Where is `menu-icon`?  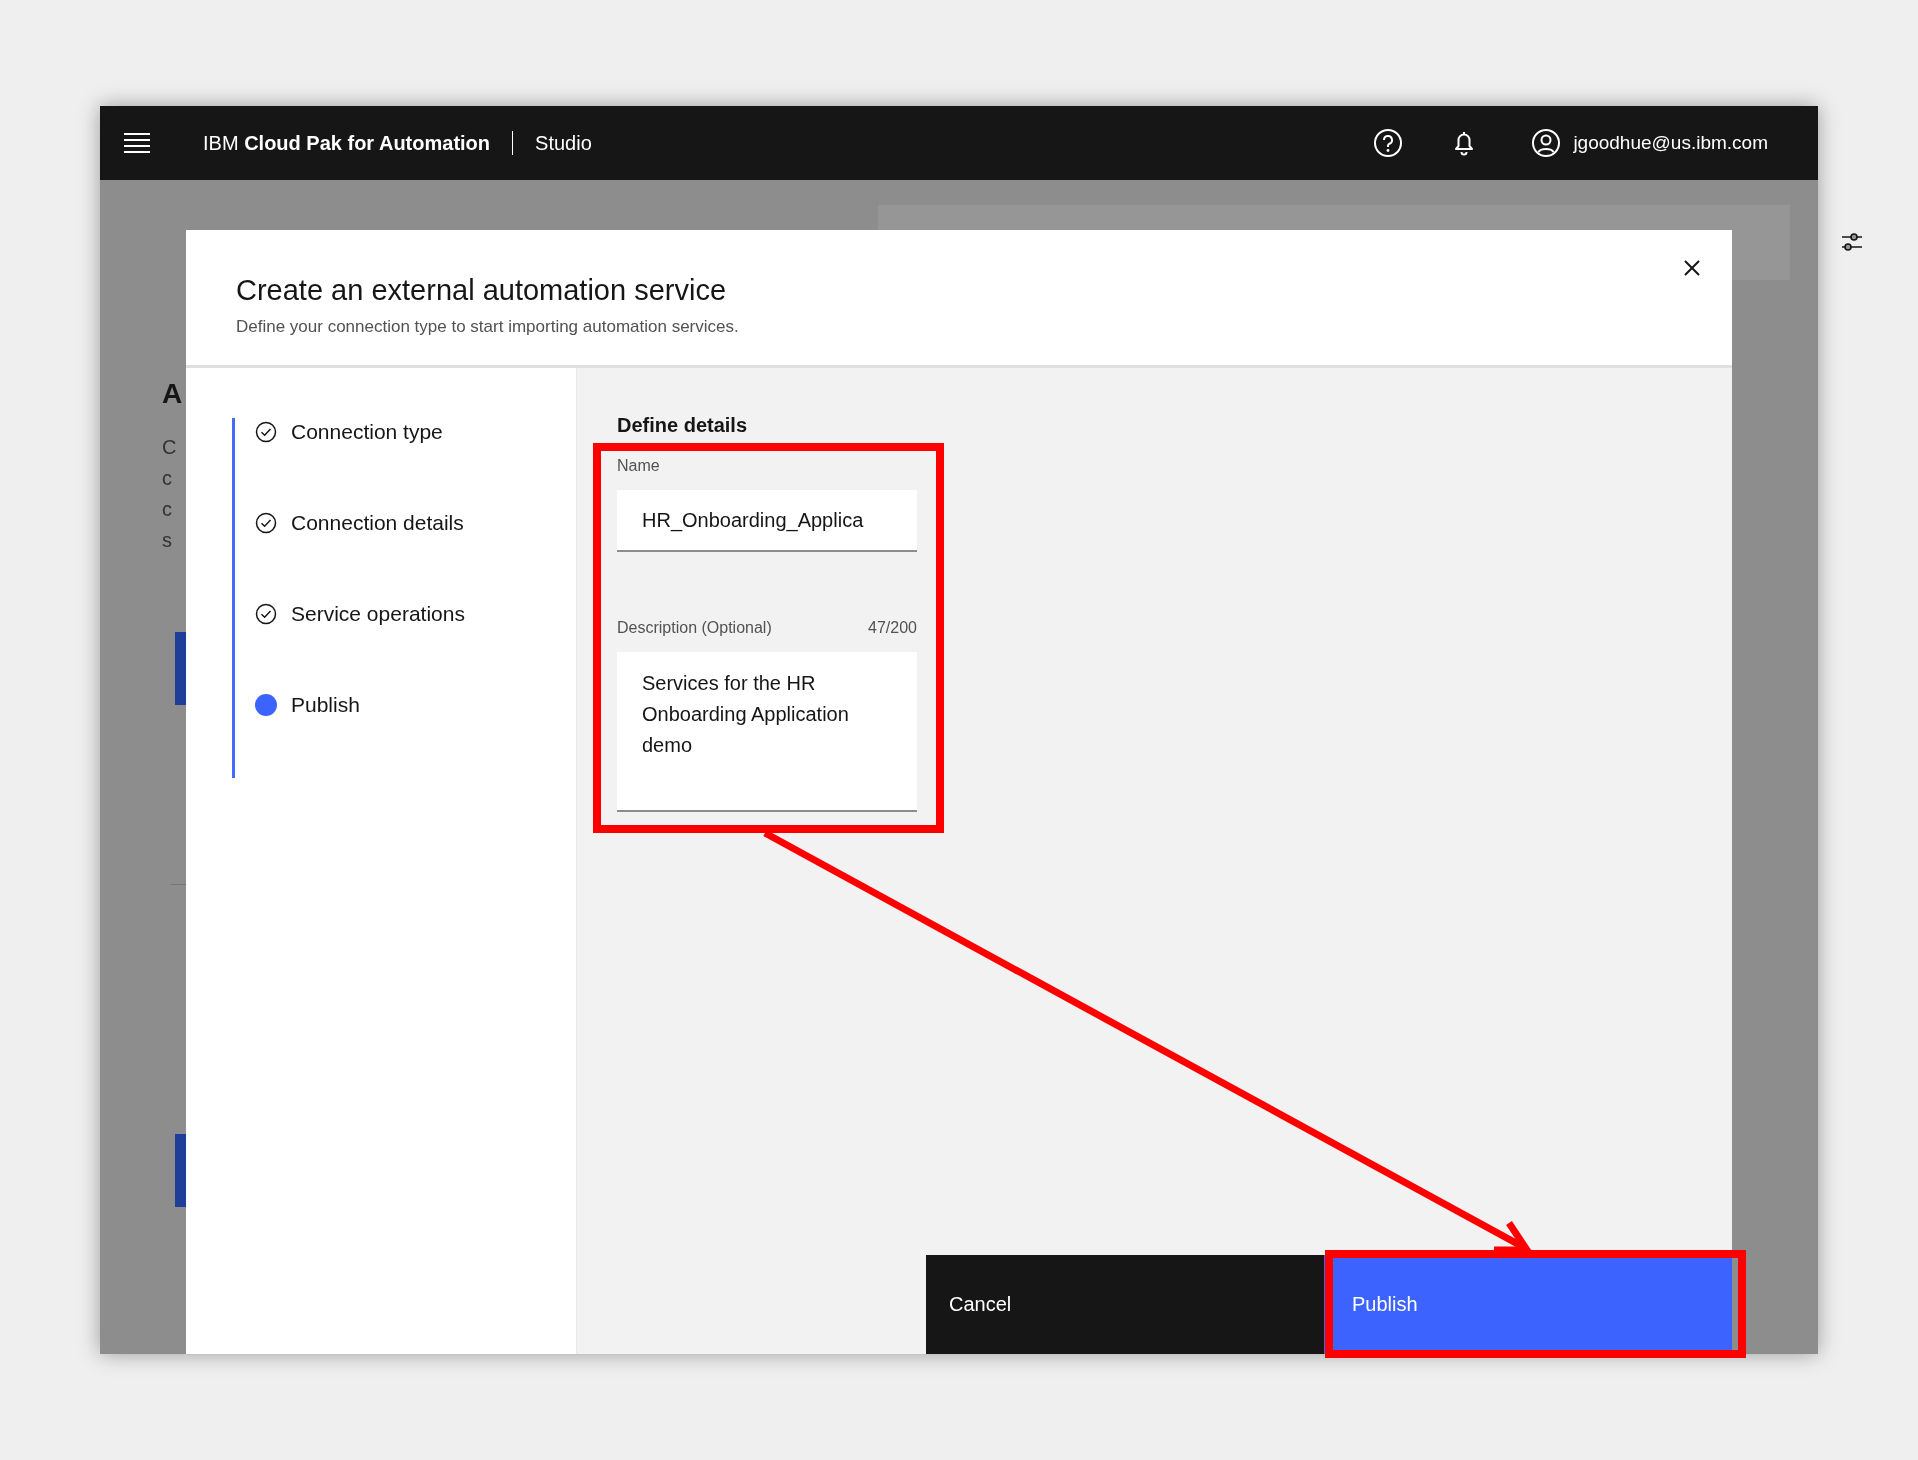
menu-icon is located at coordinates (137, 143).